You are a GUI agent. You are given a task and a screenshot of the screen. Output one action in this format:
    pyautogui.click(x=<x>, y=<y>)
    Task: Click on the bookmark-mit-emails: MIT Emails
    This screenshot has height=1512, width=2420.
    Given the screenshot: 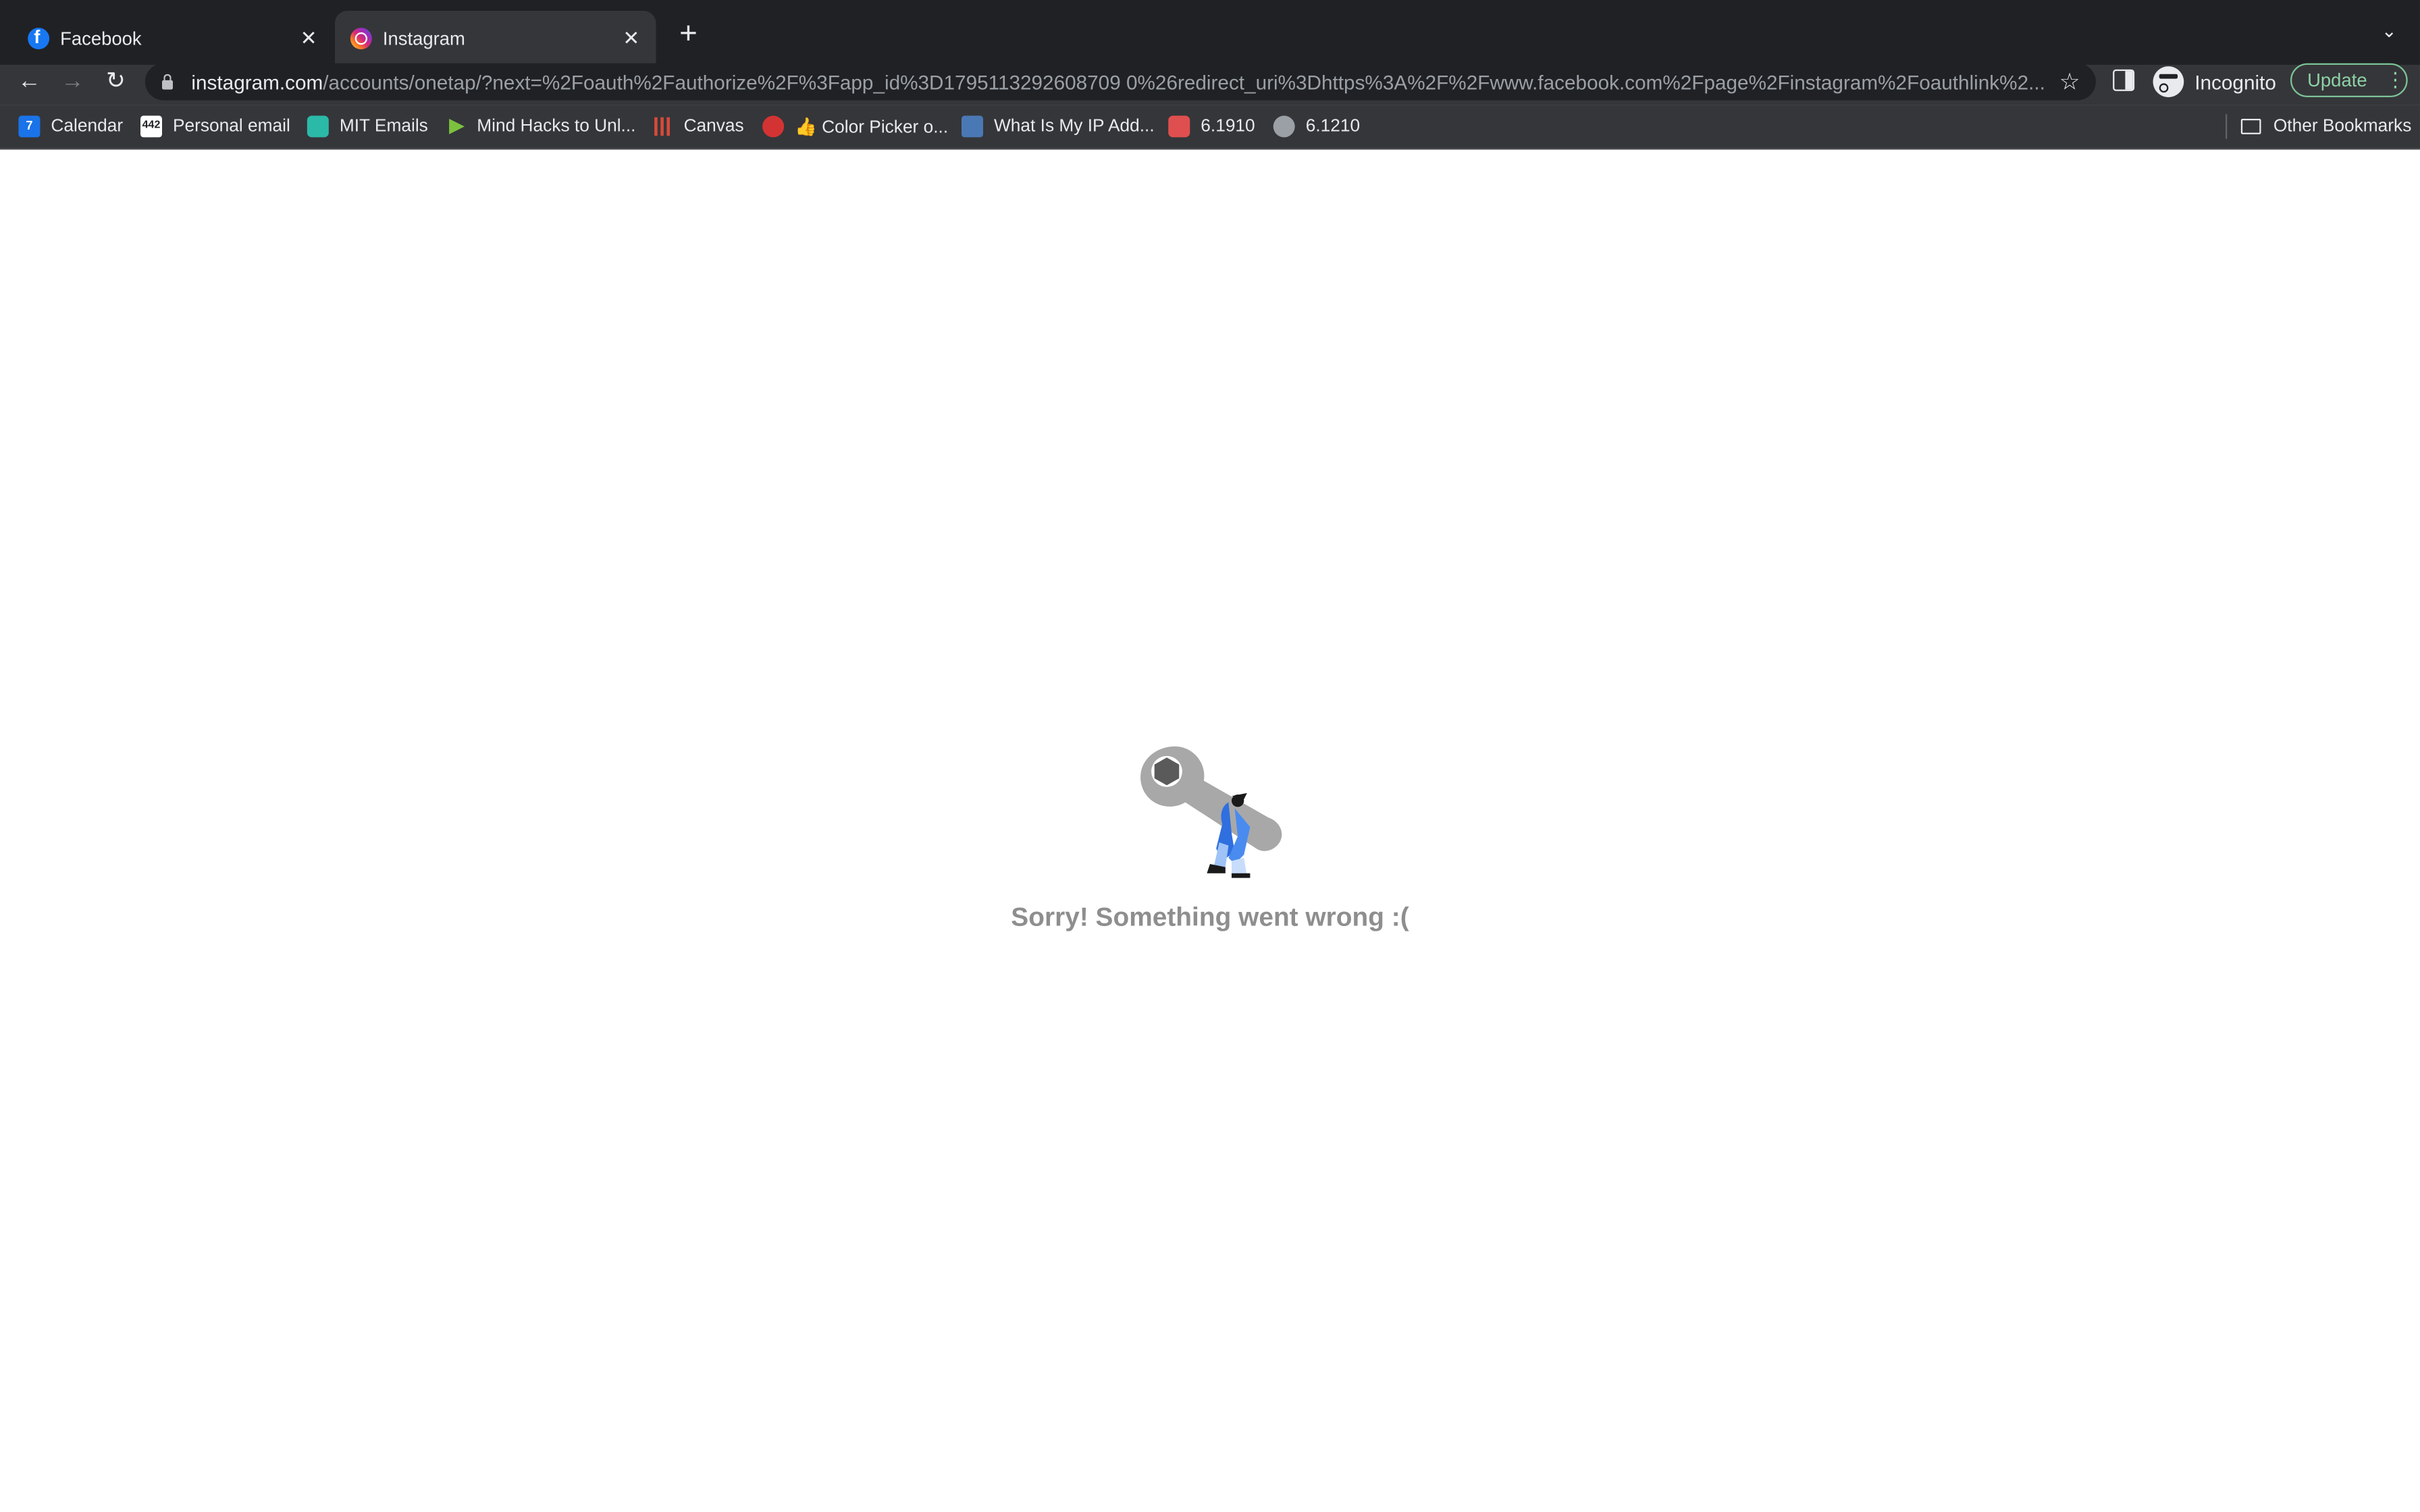 What is the action you would take?
    pyautogui.click(x=367, y=126)
    